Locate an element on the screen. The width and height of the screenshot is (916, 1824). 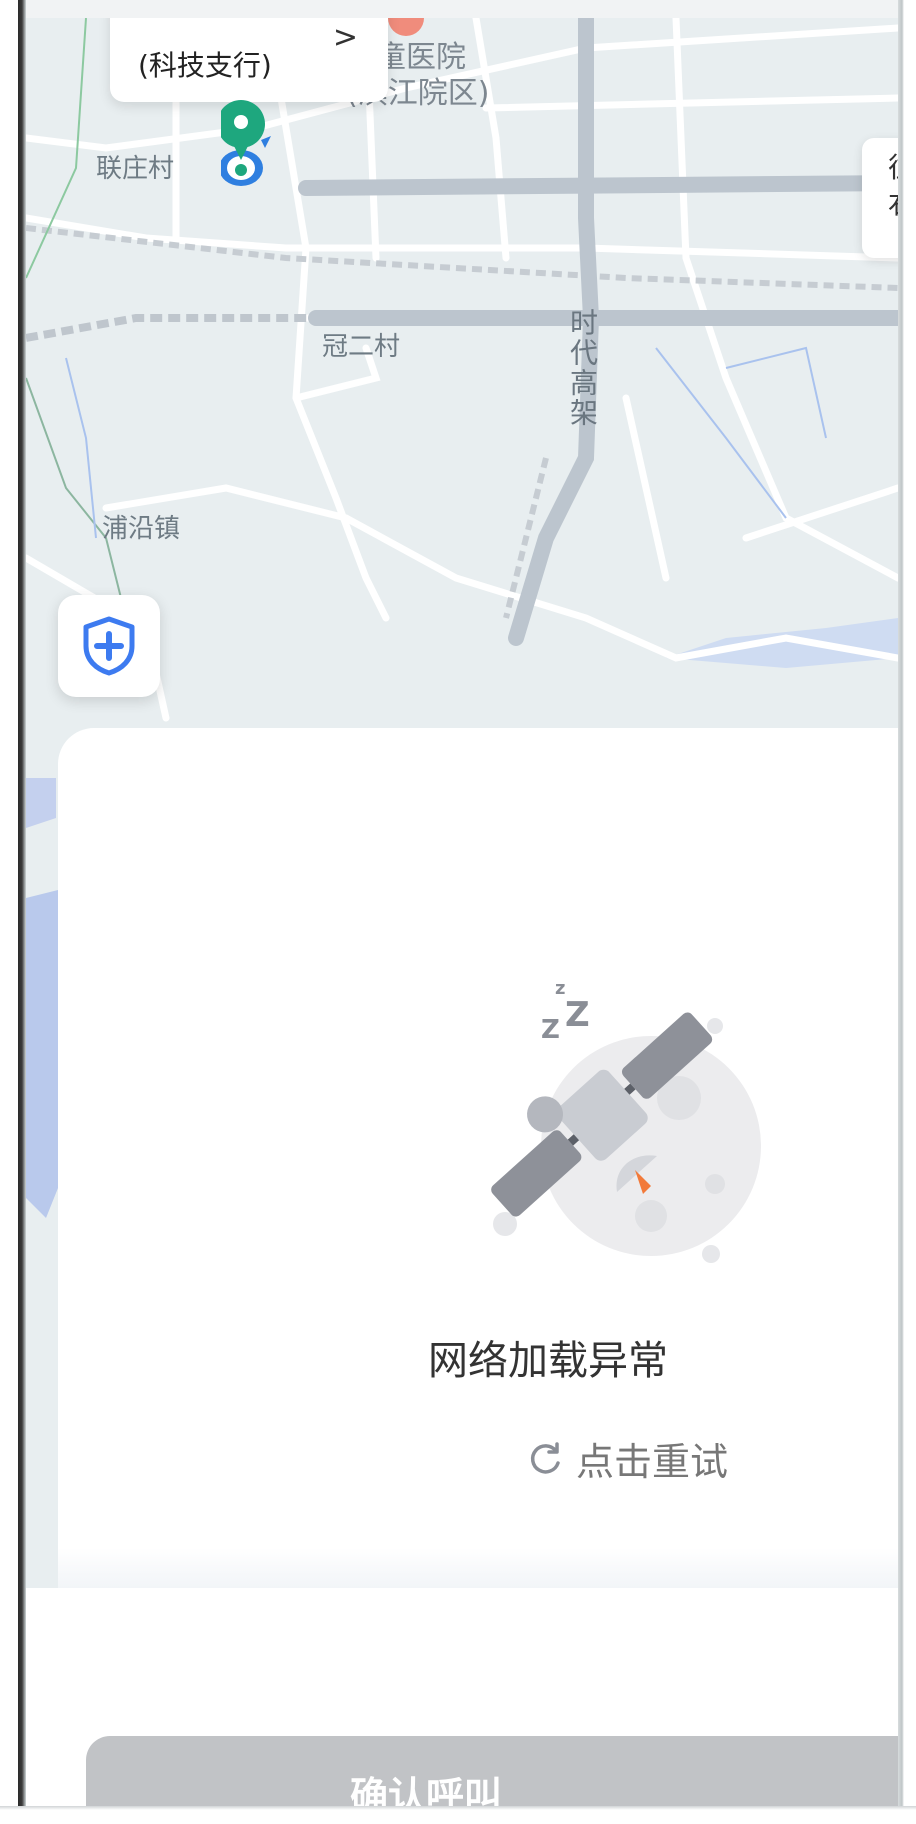
refresh-icon is located at coordinates (545, 1457).